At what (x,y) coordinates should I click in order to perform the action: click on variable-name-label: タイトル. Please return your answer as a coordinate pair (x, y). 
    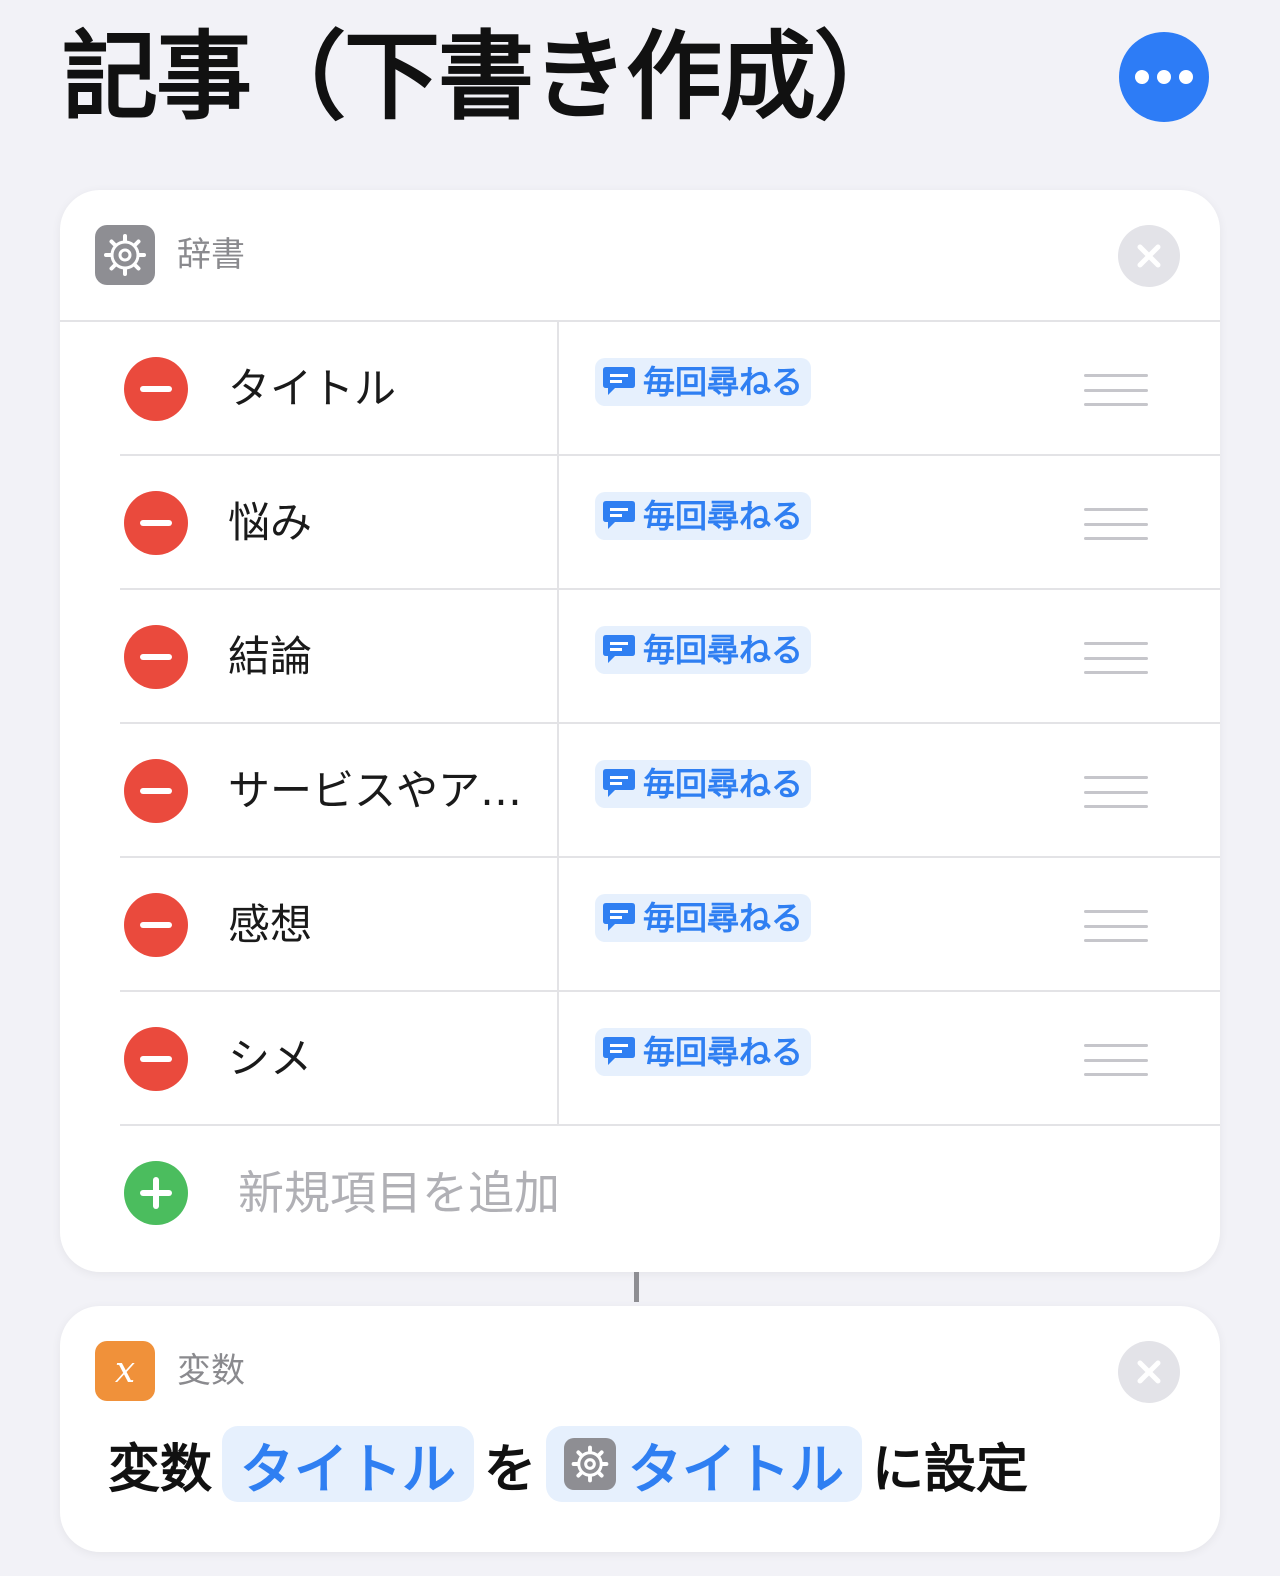
    Looking at the image, I should click on (348, 1469).